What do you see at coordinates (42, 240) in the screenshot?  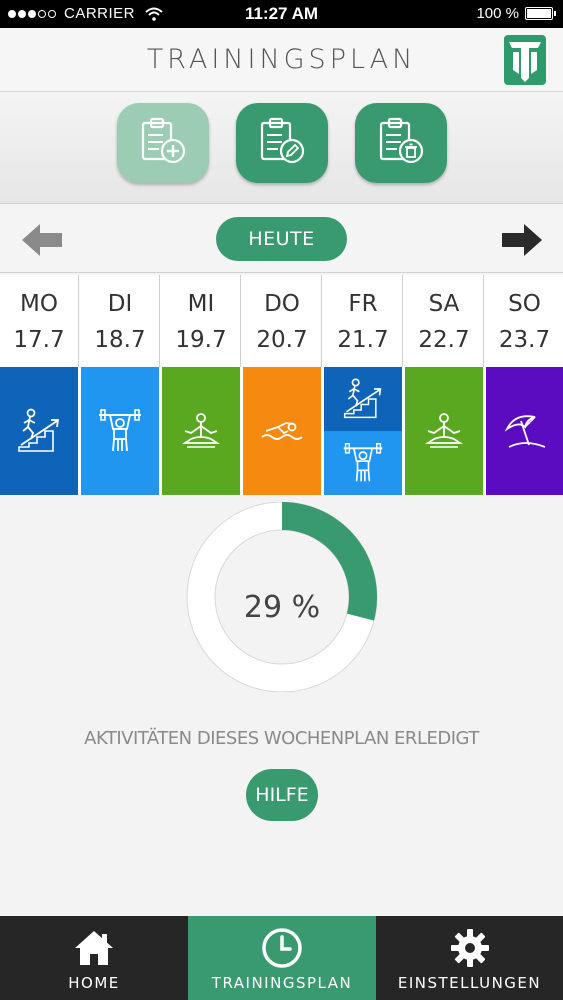 I see `arrow-left-icon` at bounding box center [42, 240].